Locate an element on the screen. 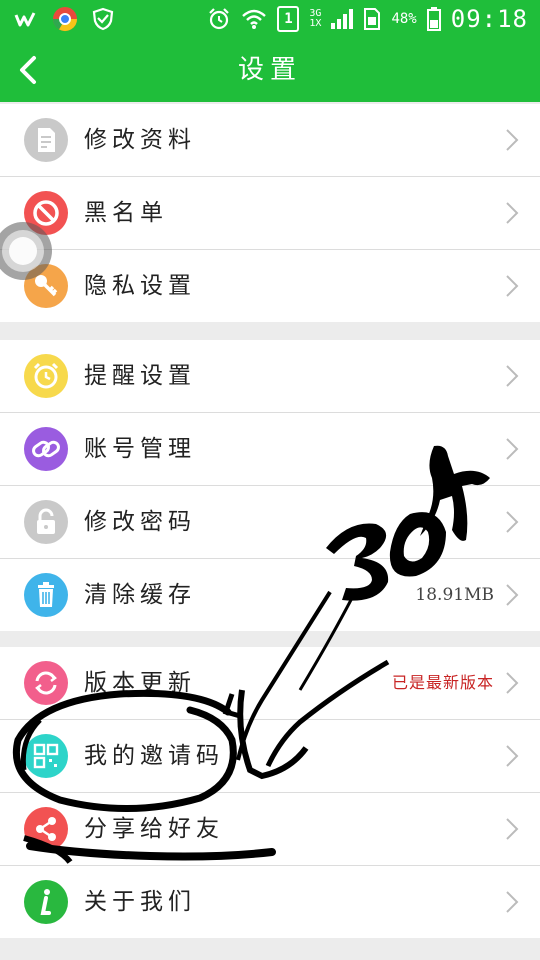 The image size is (540, 960). row-share-with-friends: 分享给好友 is located at coordinates (270, 829).